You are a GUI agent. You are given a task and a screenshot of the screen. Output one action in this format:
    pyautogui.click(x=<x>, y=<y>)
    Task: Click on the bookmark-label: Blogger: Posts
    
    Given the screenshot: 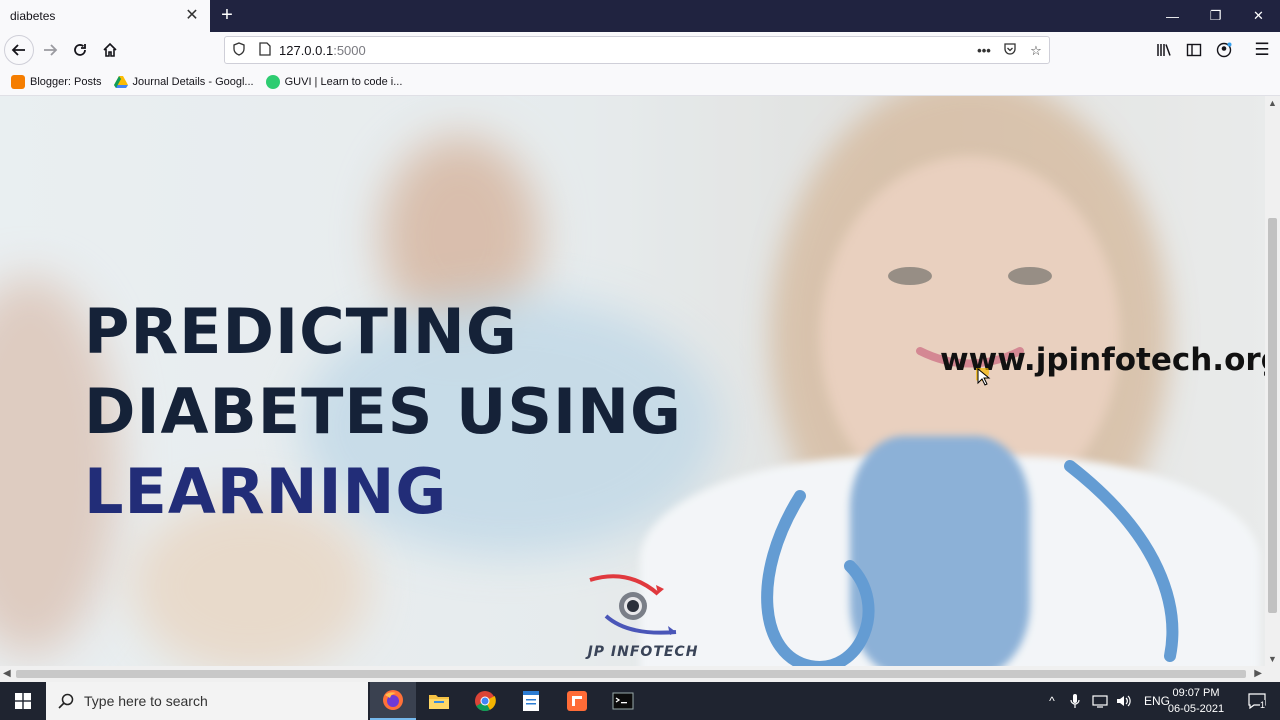 What is the action you would take?
    pyautogui.click(x=66, y=81)
    